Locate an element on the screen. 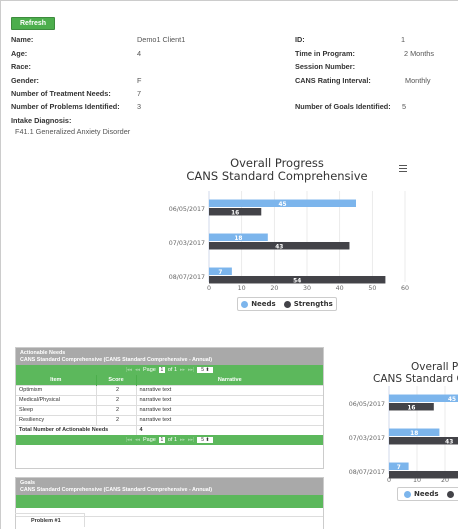 Image resolution: width=458 pixels, height=529 pixels. x-tick-label: 60 is located at coordinates (405, 288).